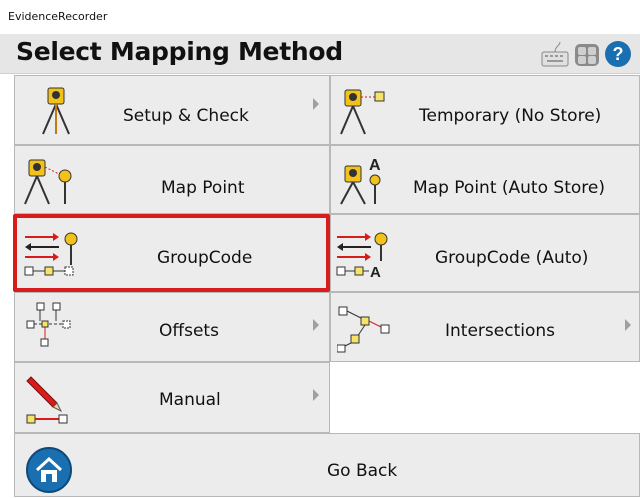 This screenshot has height=498, width=640. What do you see at coordinates (587, 56) in the screenshot?
I see `calculator-icon` at bounding box center [587, 56].